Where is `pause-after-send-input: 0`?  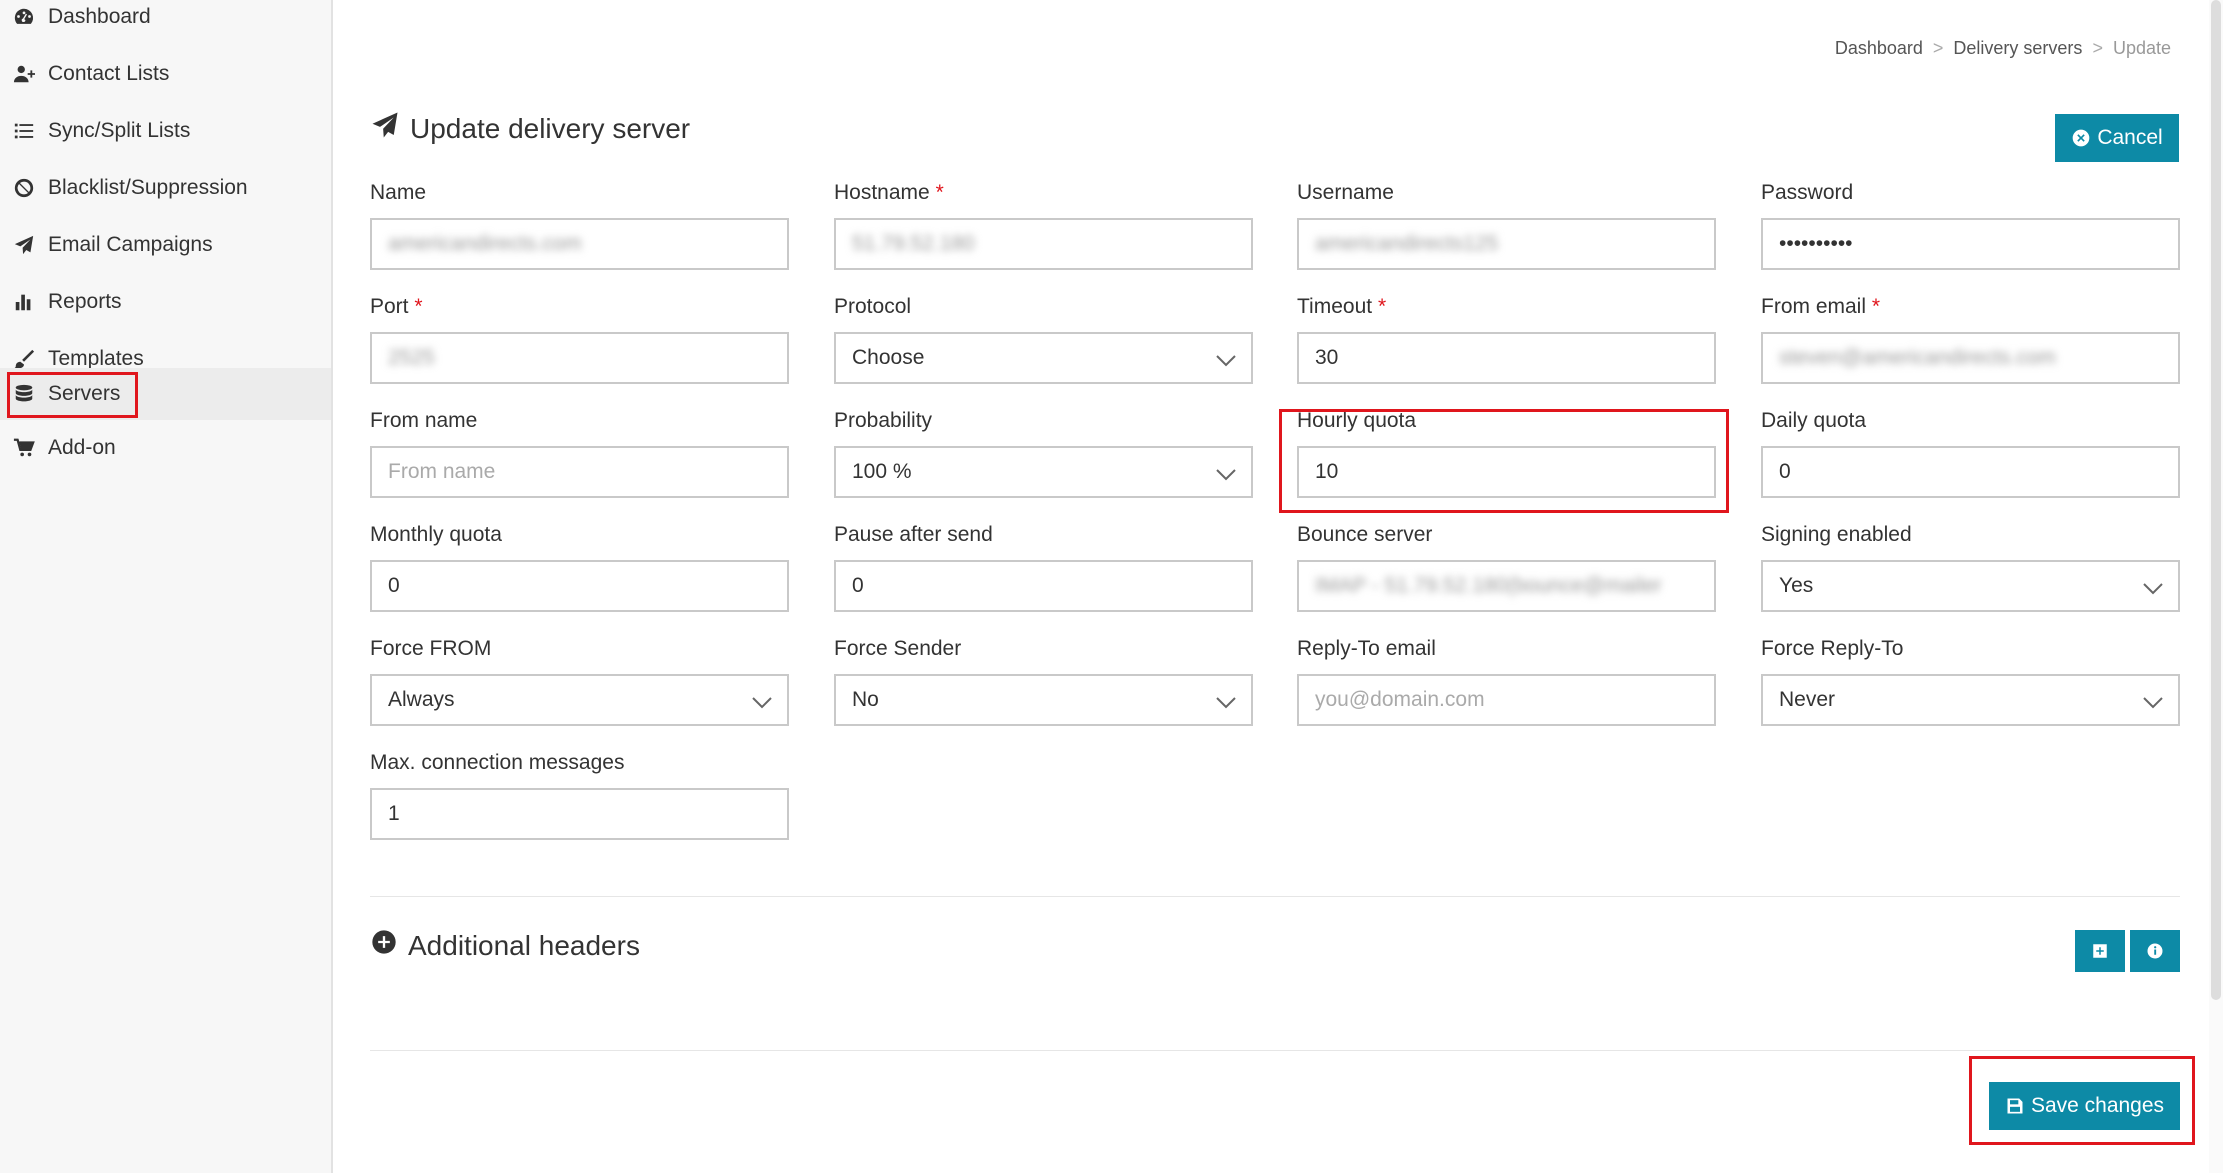
pause-after-send-input: 0 is located at coordinates (1043, 586).